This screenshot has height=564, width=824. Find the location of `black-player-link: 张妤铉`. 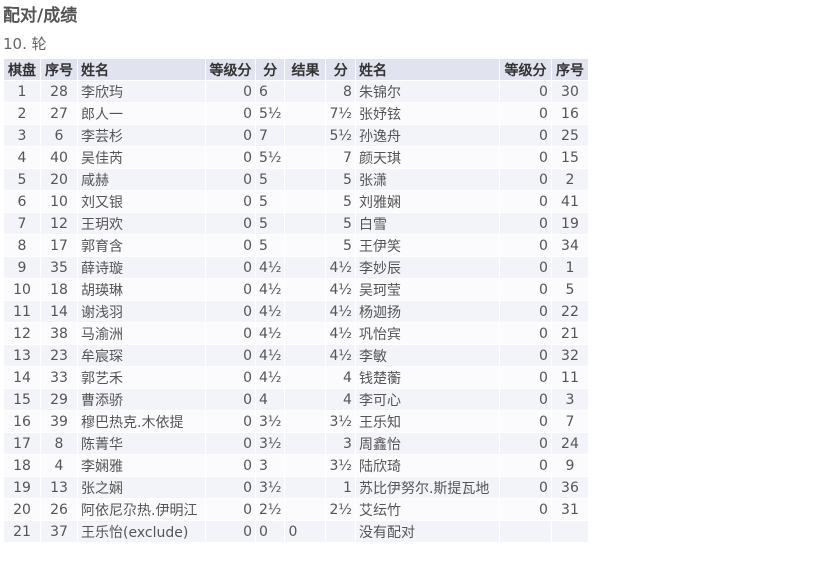

black-player-link: 张妤铉 is located at coordinates (427, 113).